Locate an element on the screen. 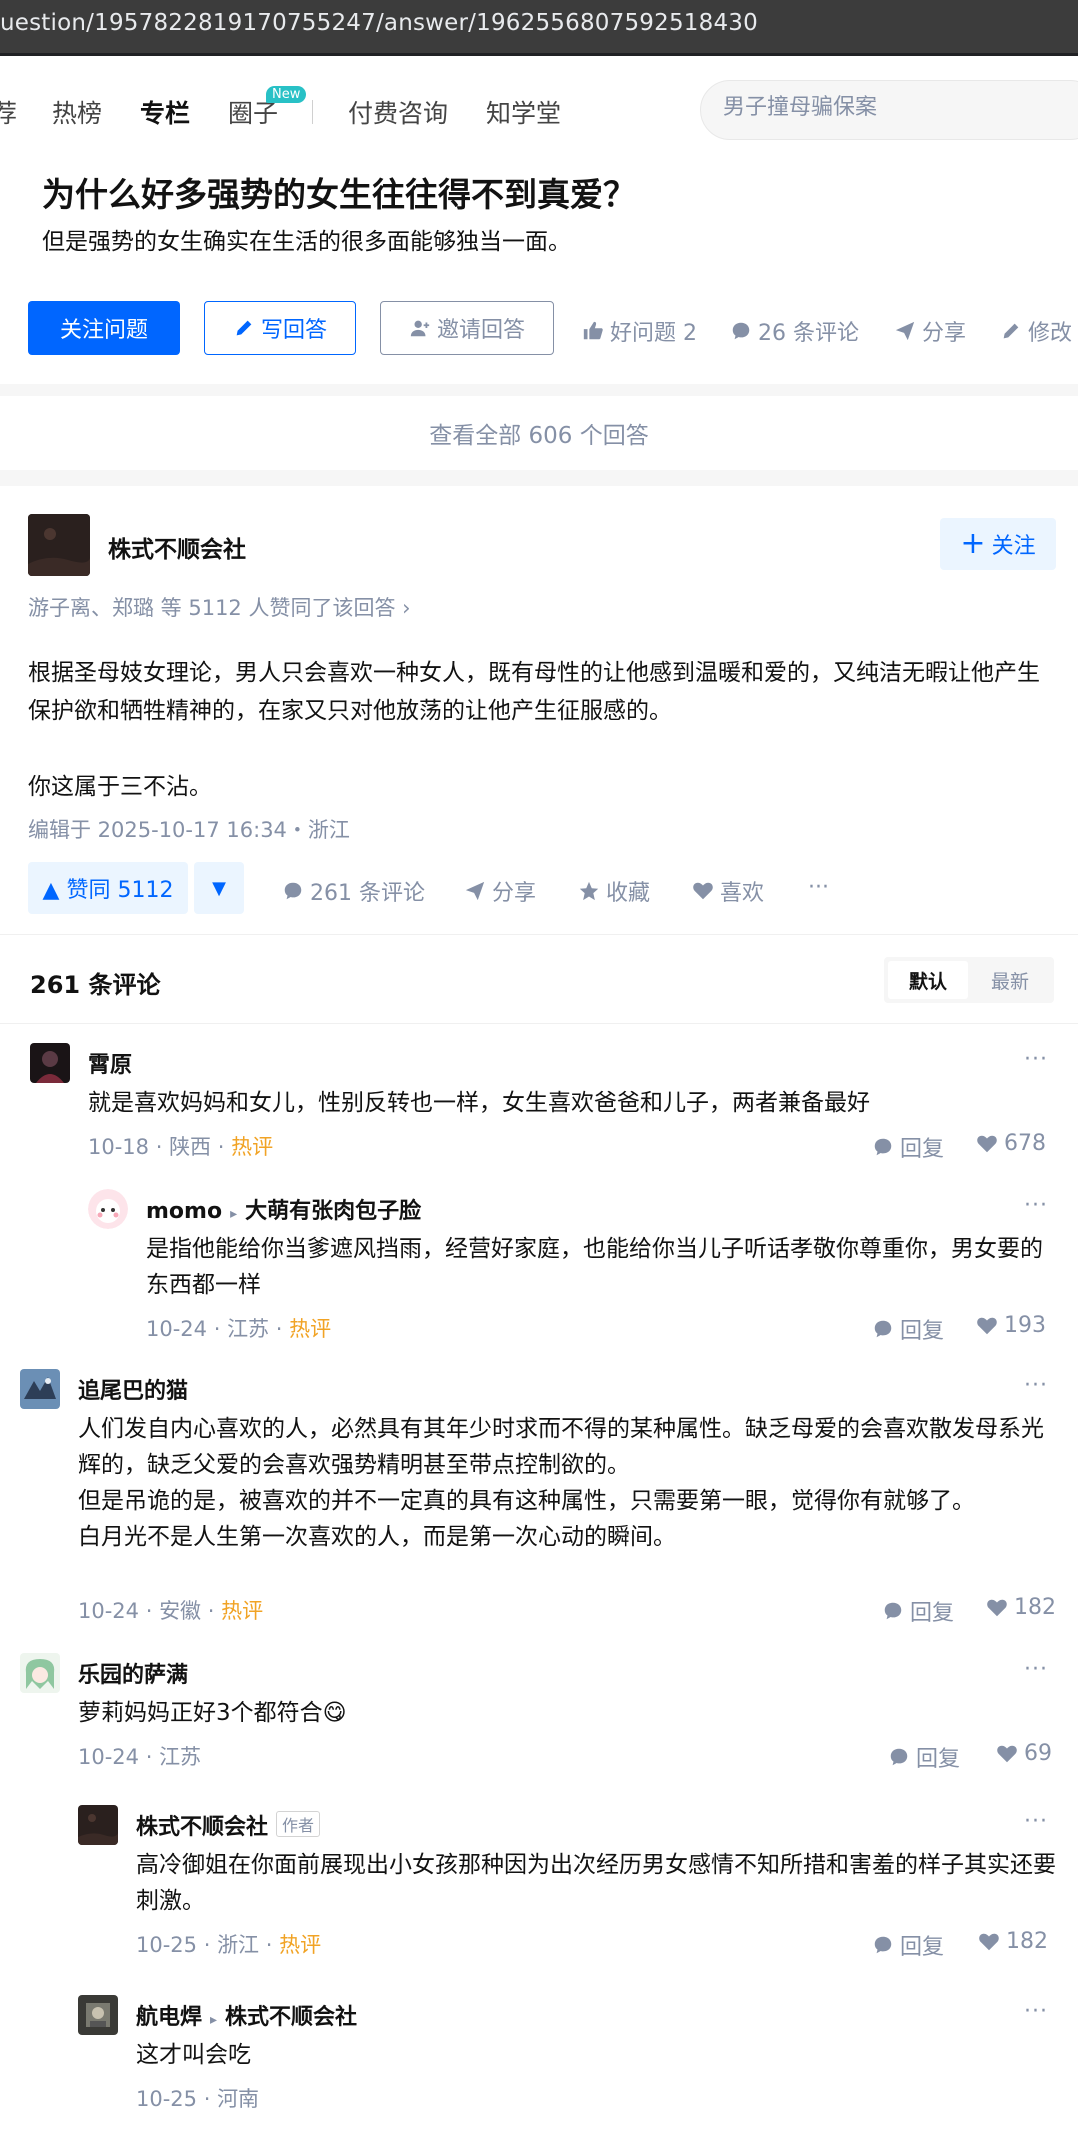 The image size is (1078, 2132). collect-button: 收藏 is located at coordinates (614, 891).